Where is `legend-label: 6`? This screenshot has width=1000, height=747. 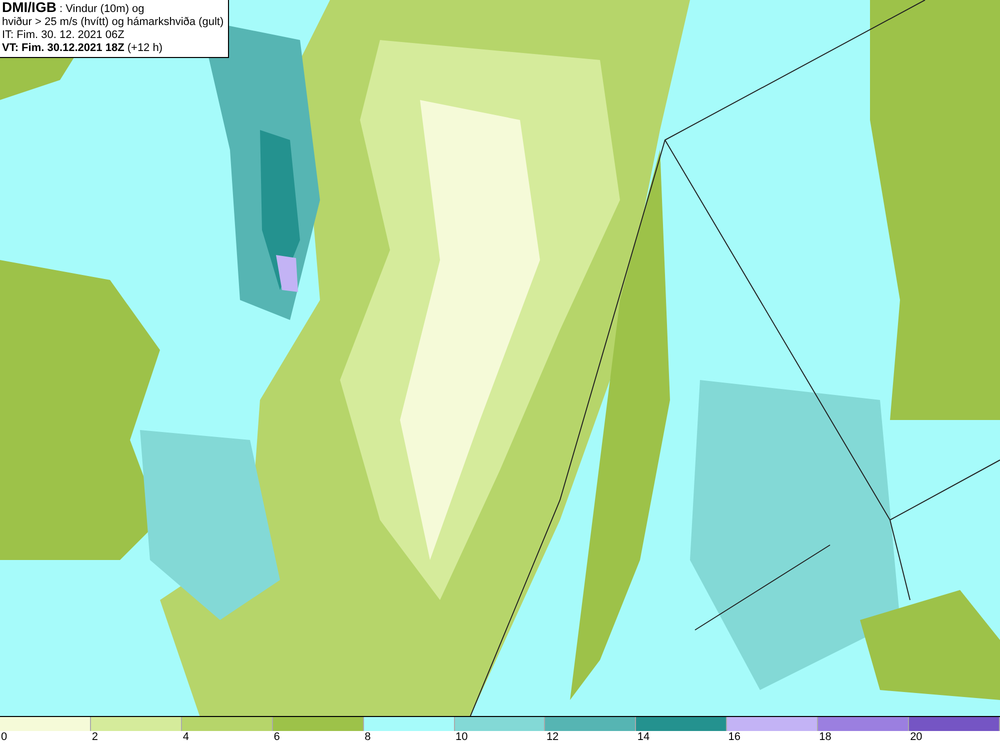
legend-label: 6 is located at coordinates (276, 737).